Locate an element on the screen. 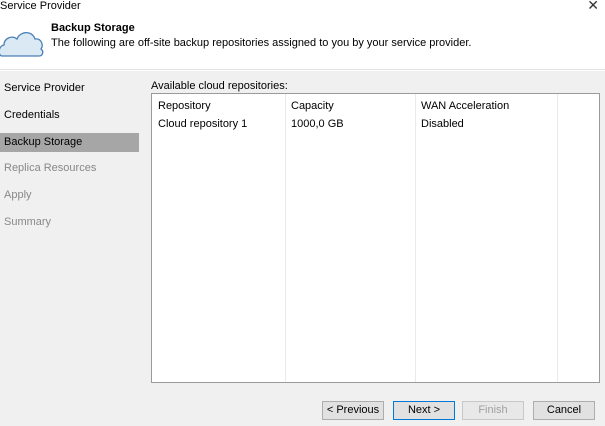 The width and height of the screenshot is (605, 426). nav-item-label: Credentials is located at coordinates (32, 115).